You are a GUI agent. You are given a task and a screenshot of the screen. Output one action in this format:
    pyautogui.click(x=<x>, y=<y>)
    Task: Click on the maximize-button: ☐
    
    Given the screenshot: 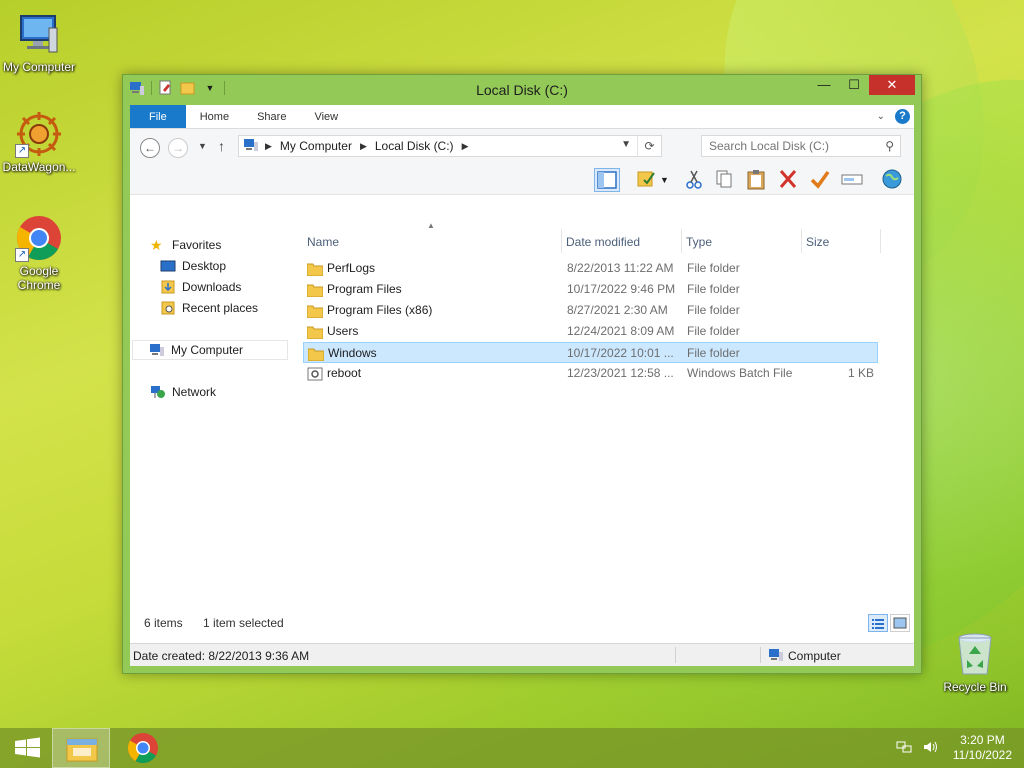 What is the action you would take?
    pyautogui.click(x=854, y=85)
    